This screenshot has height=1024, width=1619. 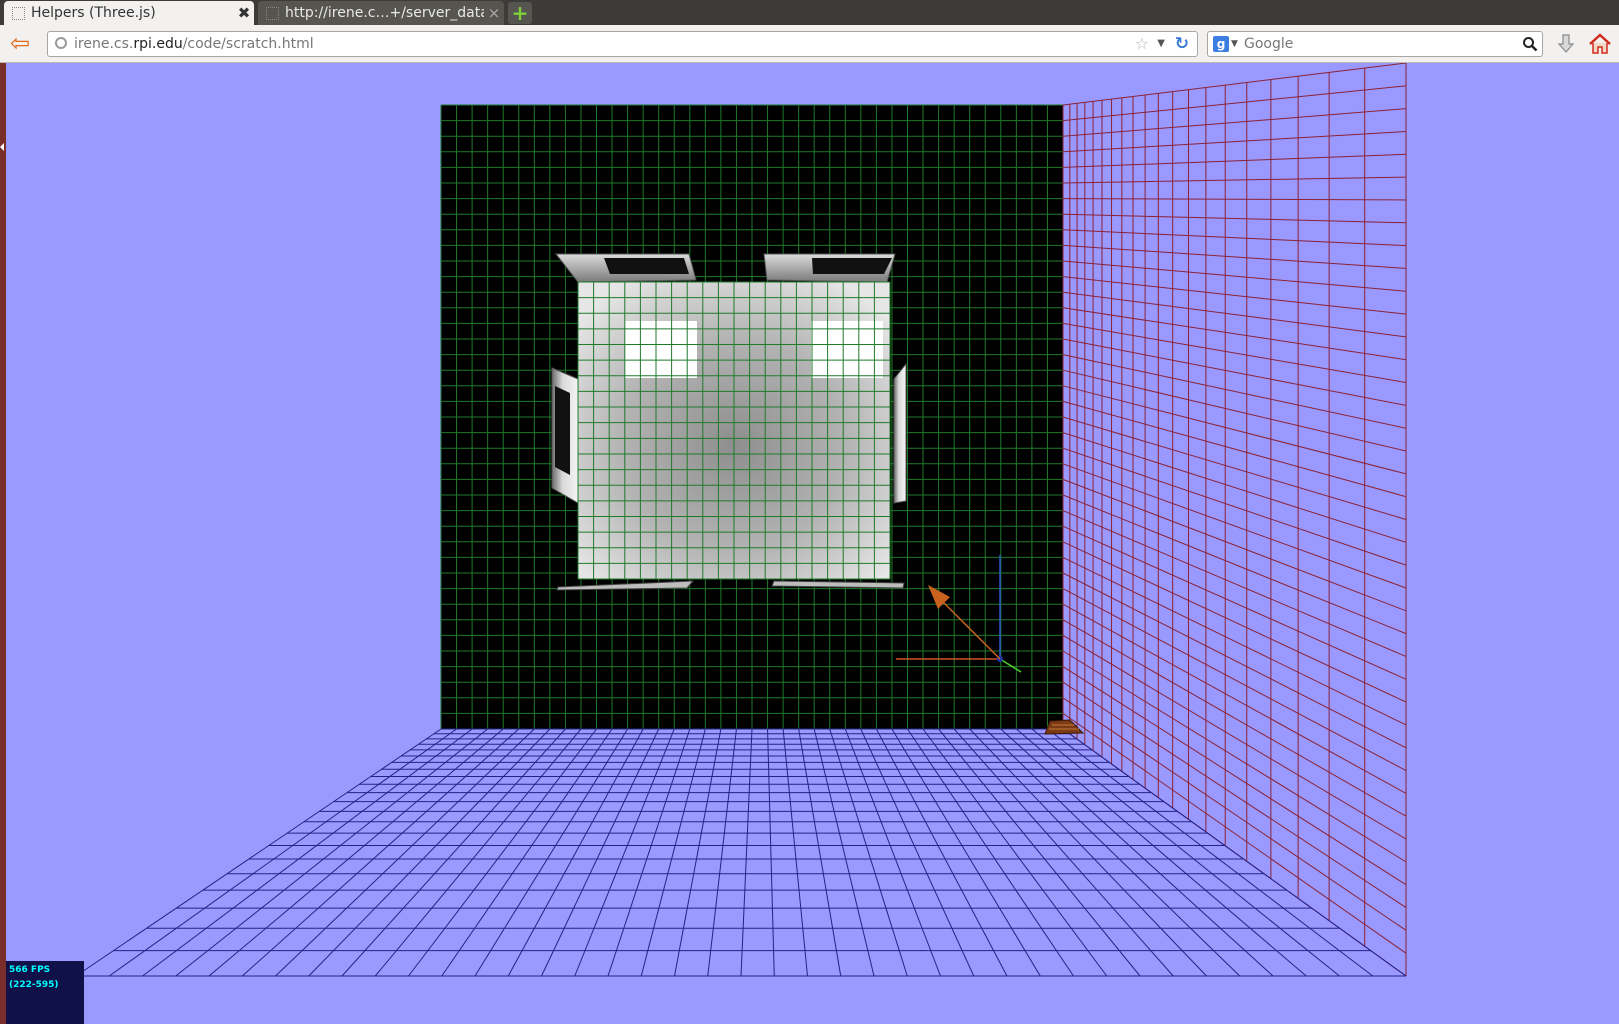 I want to click on search-box: g ▼ Google, so click(x=1375, y=44).